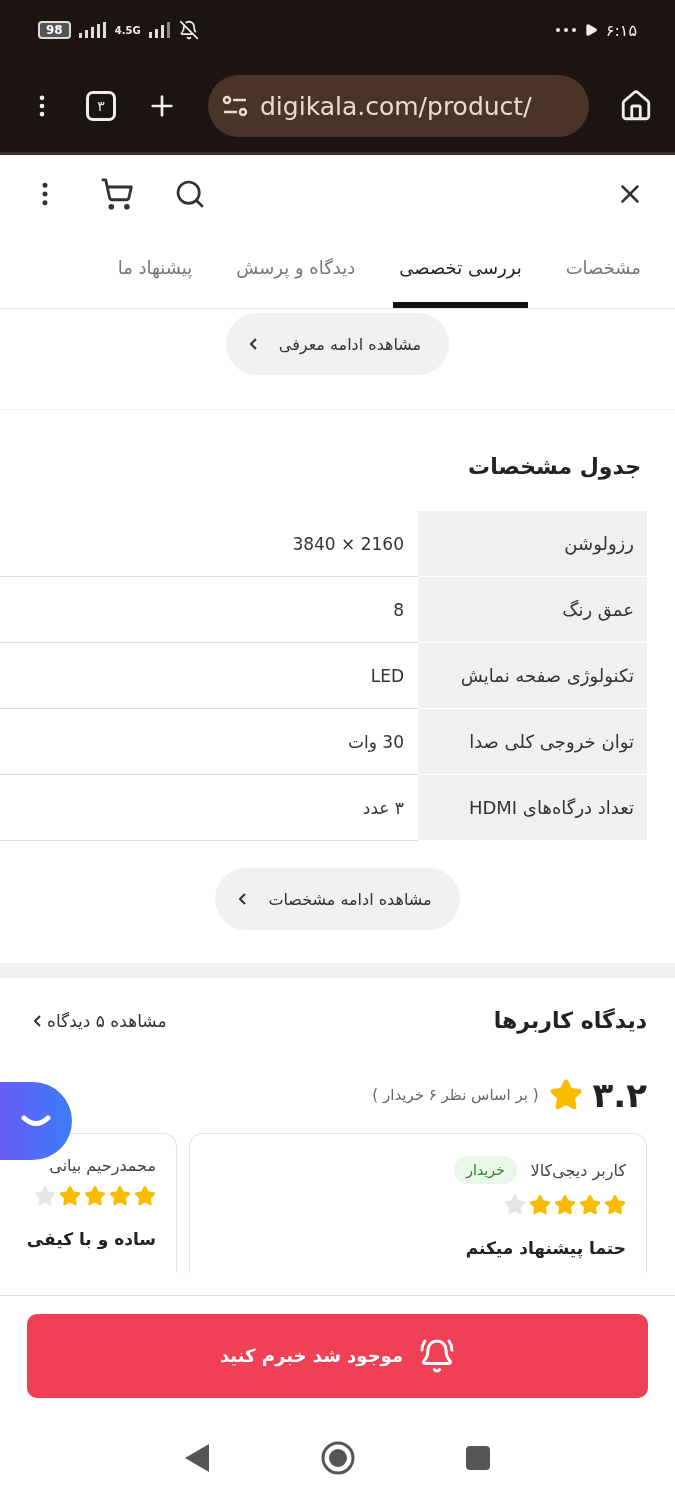 The height and width of the screenshot is (1500, 675). What do you see at coordinates (545, 1248) in the screenshot?
I see `review-title: حتما پیشنهاد میکنم` at bounding box center [545, 1248].